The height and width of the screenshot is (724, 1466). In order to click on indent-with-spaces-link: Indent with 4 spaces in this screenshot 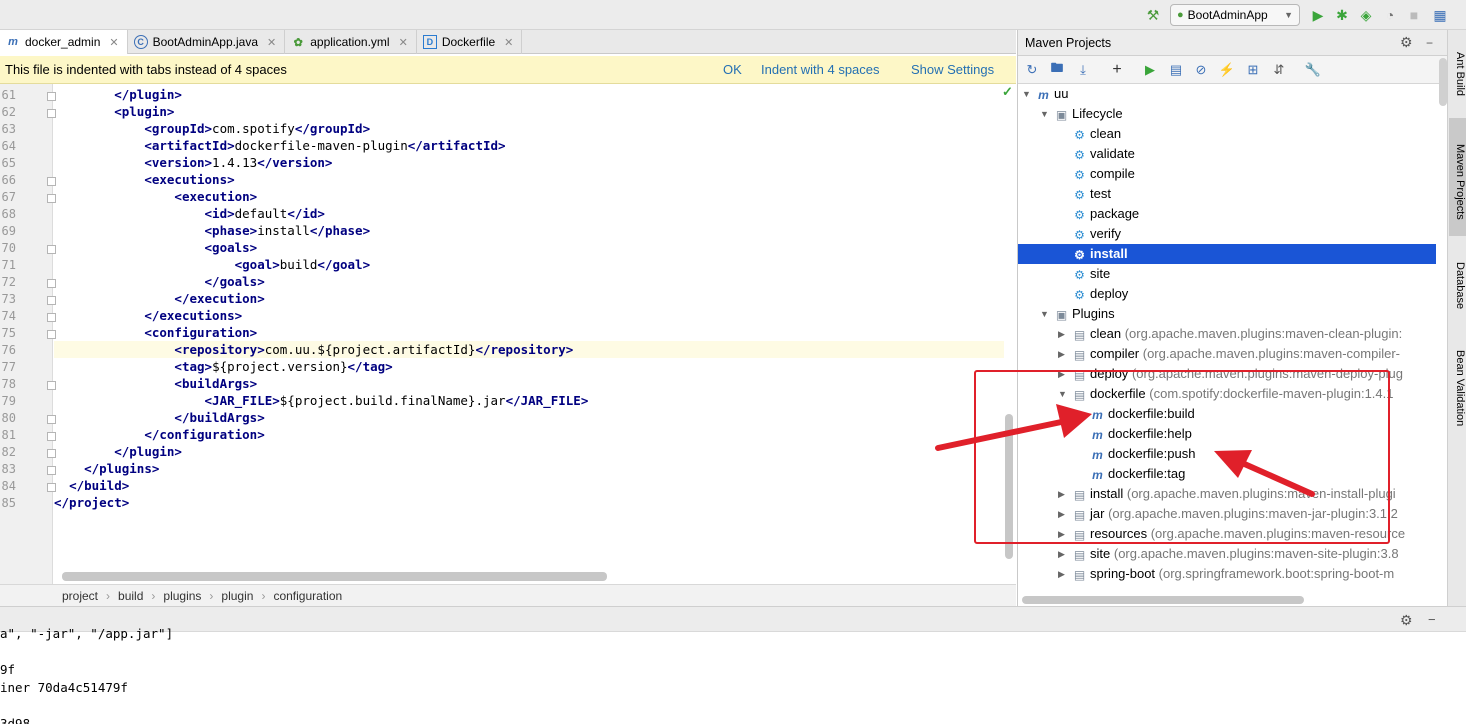, I will do `click(820, 69)`.